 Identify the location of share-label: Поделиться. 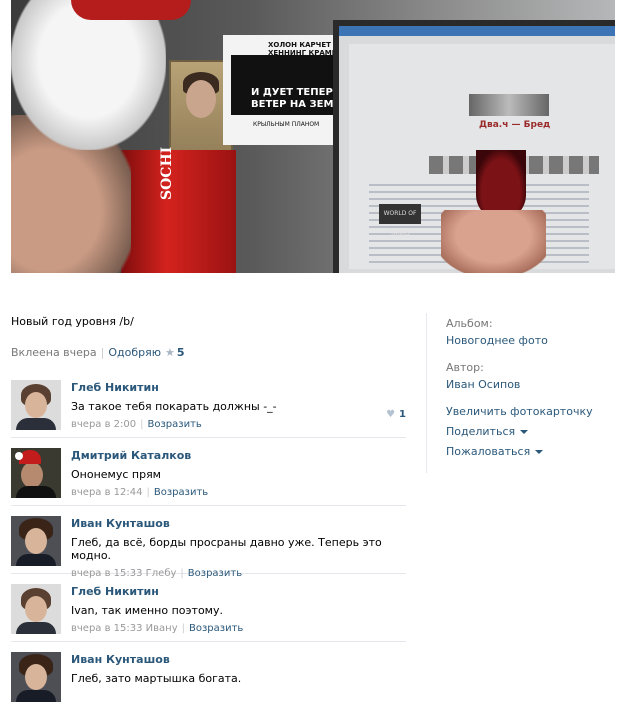
(480, 431).